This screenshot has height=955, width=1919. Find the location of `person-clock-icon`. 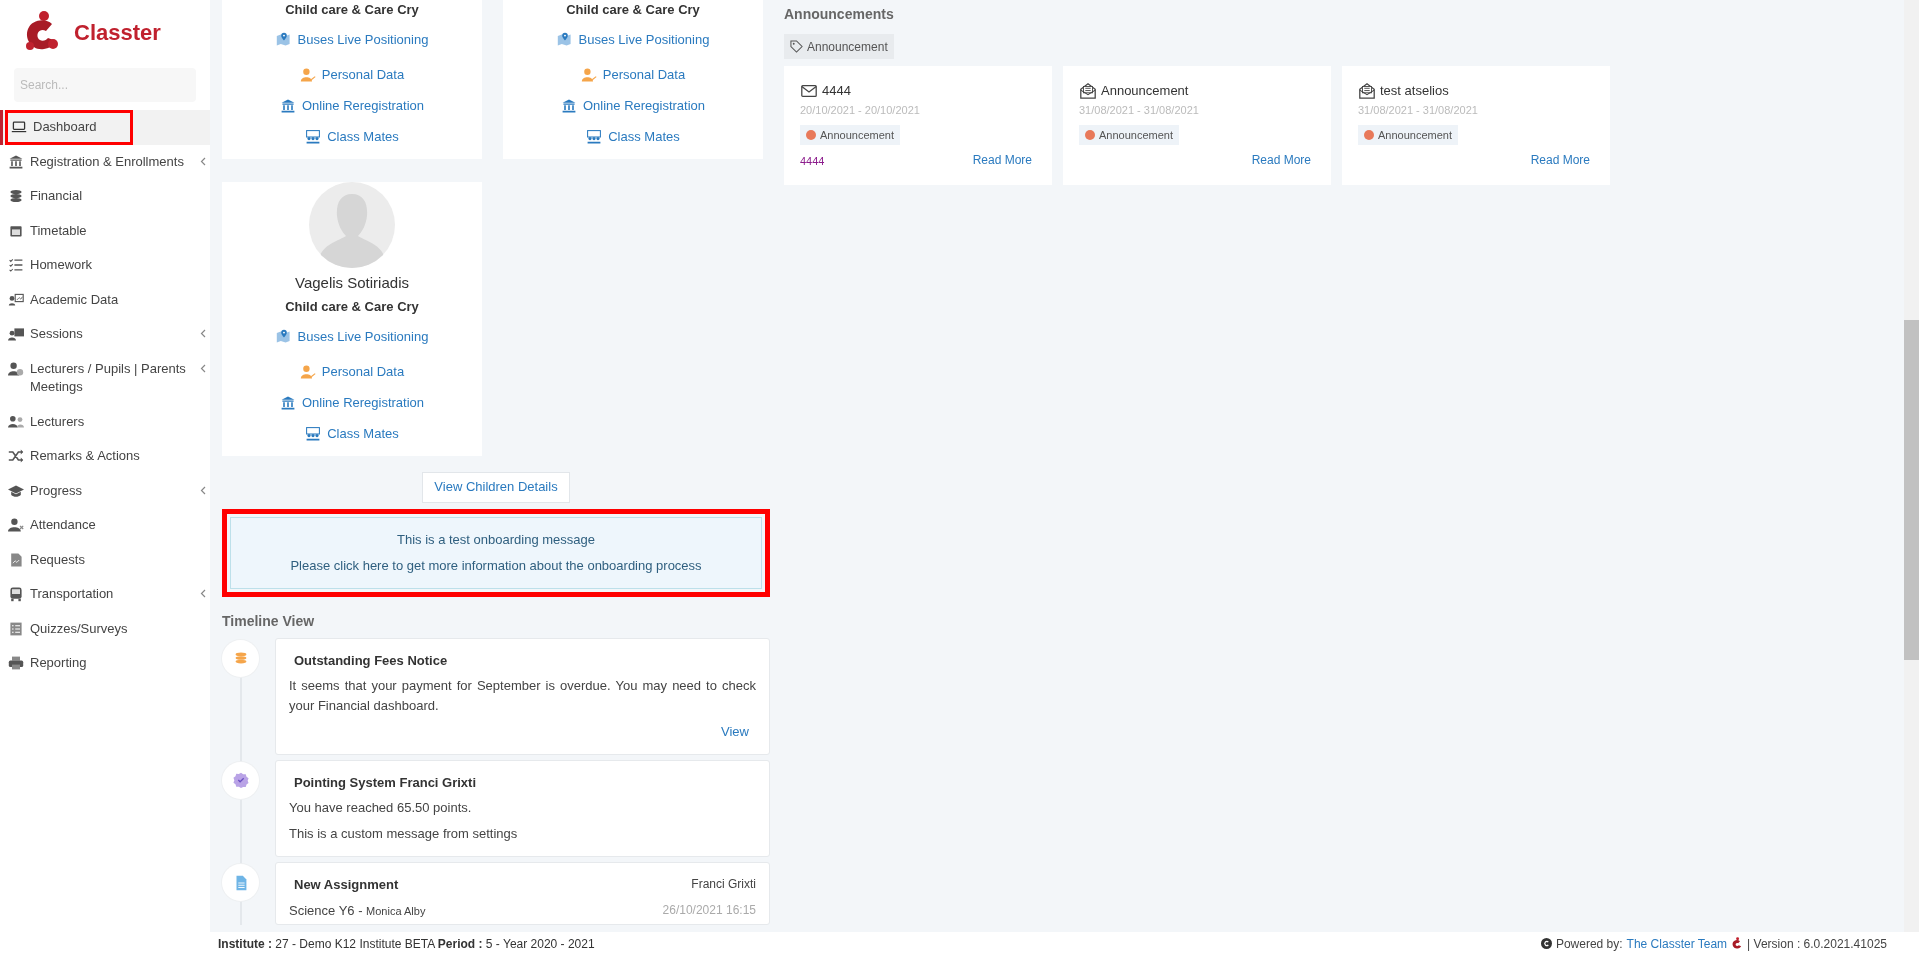

person-clock-icon is located at coordinates (16, 368).